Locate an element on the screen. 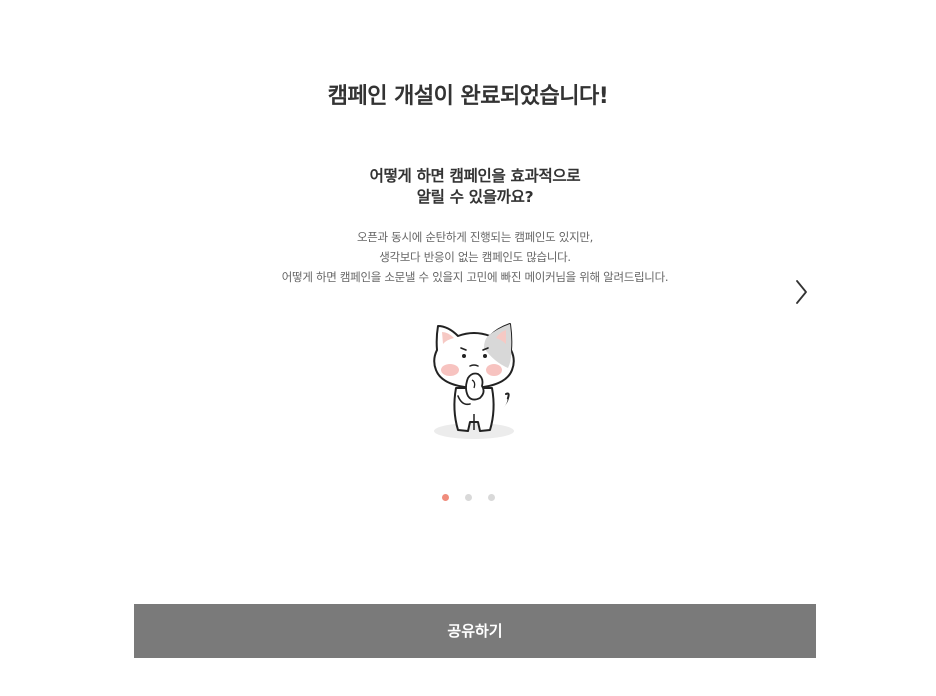 This screenshot has width=936, height=696. next-slide-button is located at coordinates (801, 292).